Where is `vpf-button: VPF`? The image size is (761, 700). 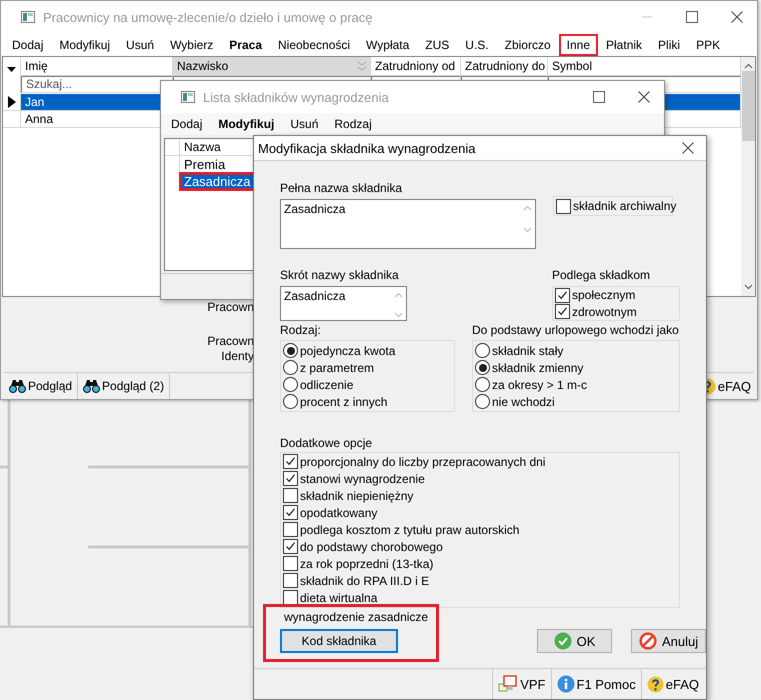
vpf-button: VPF is located at coordinates (521, 684).